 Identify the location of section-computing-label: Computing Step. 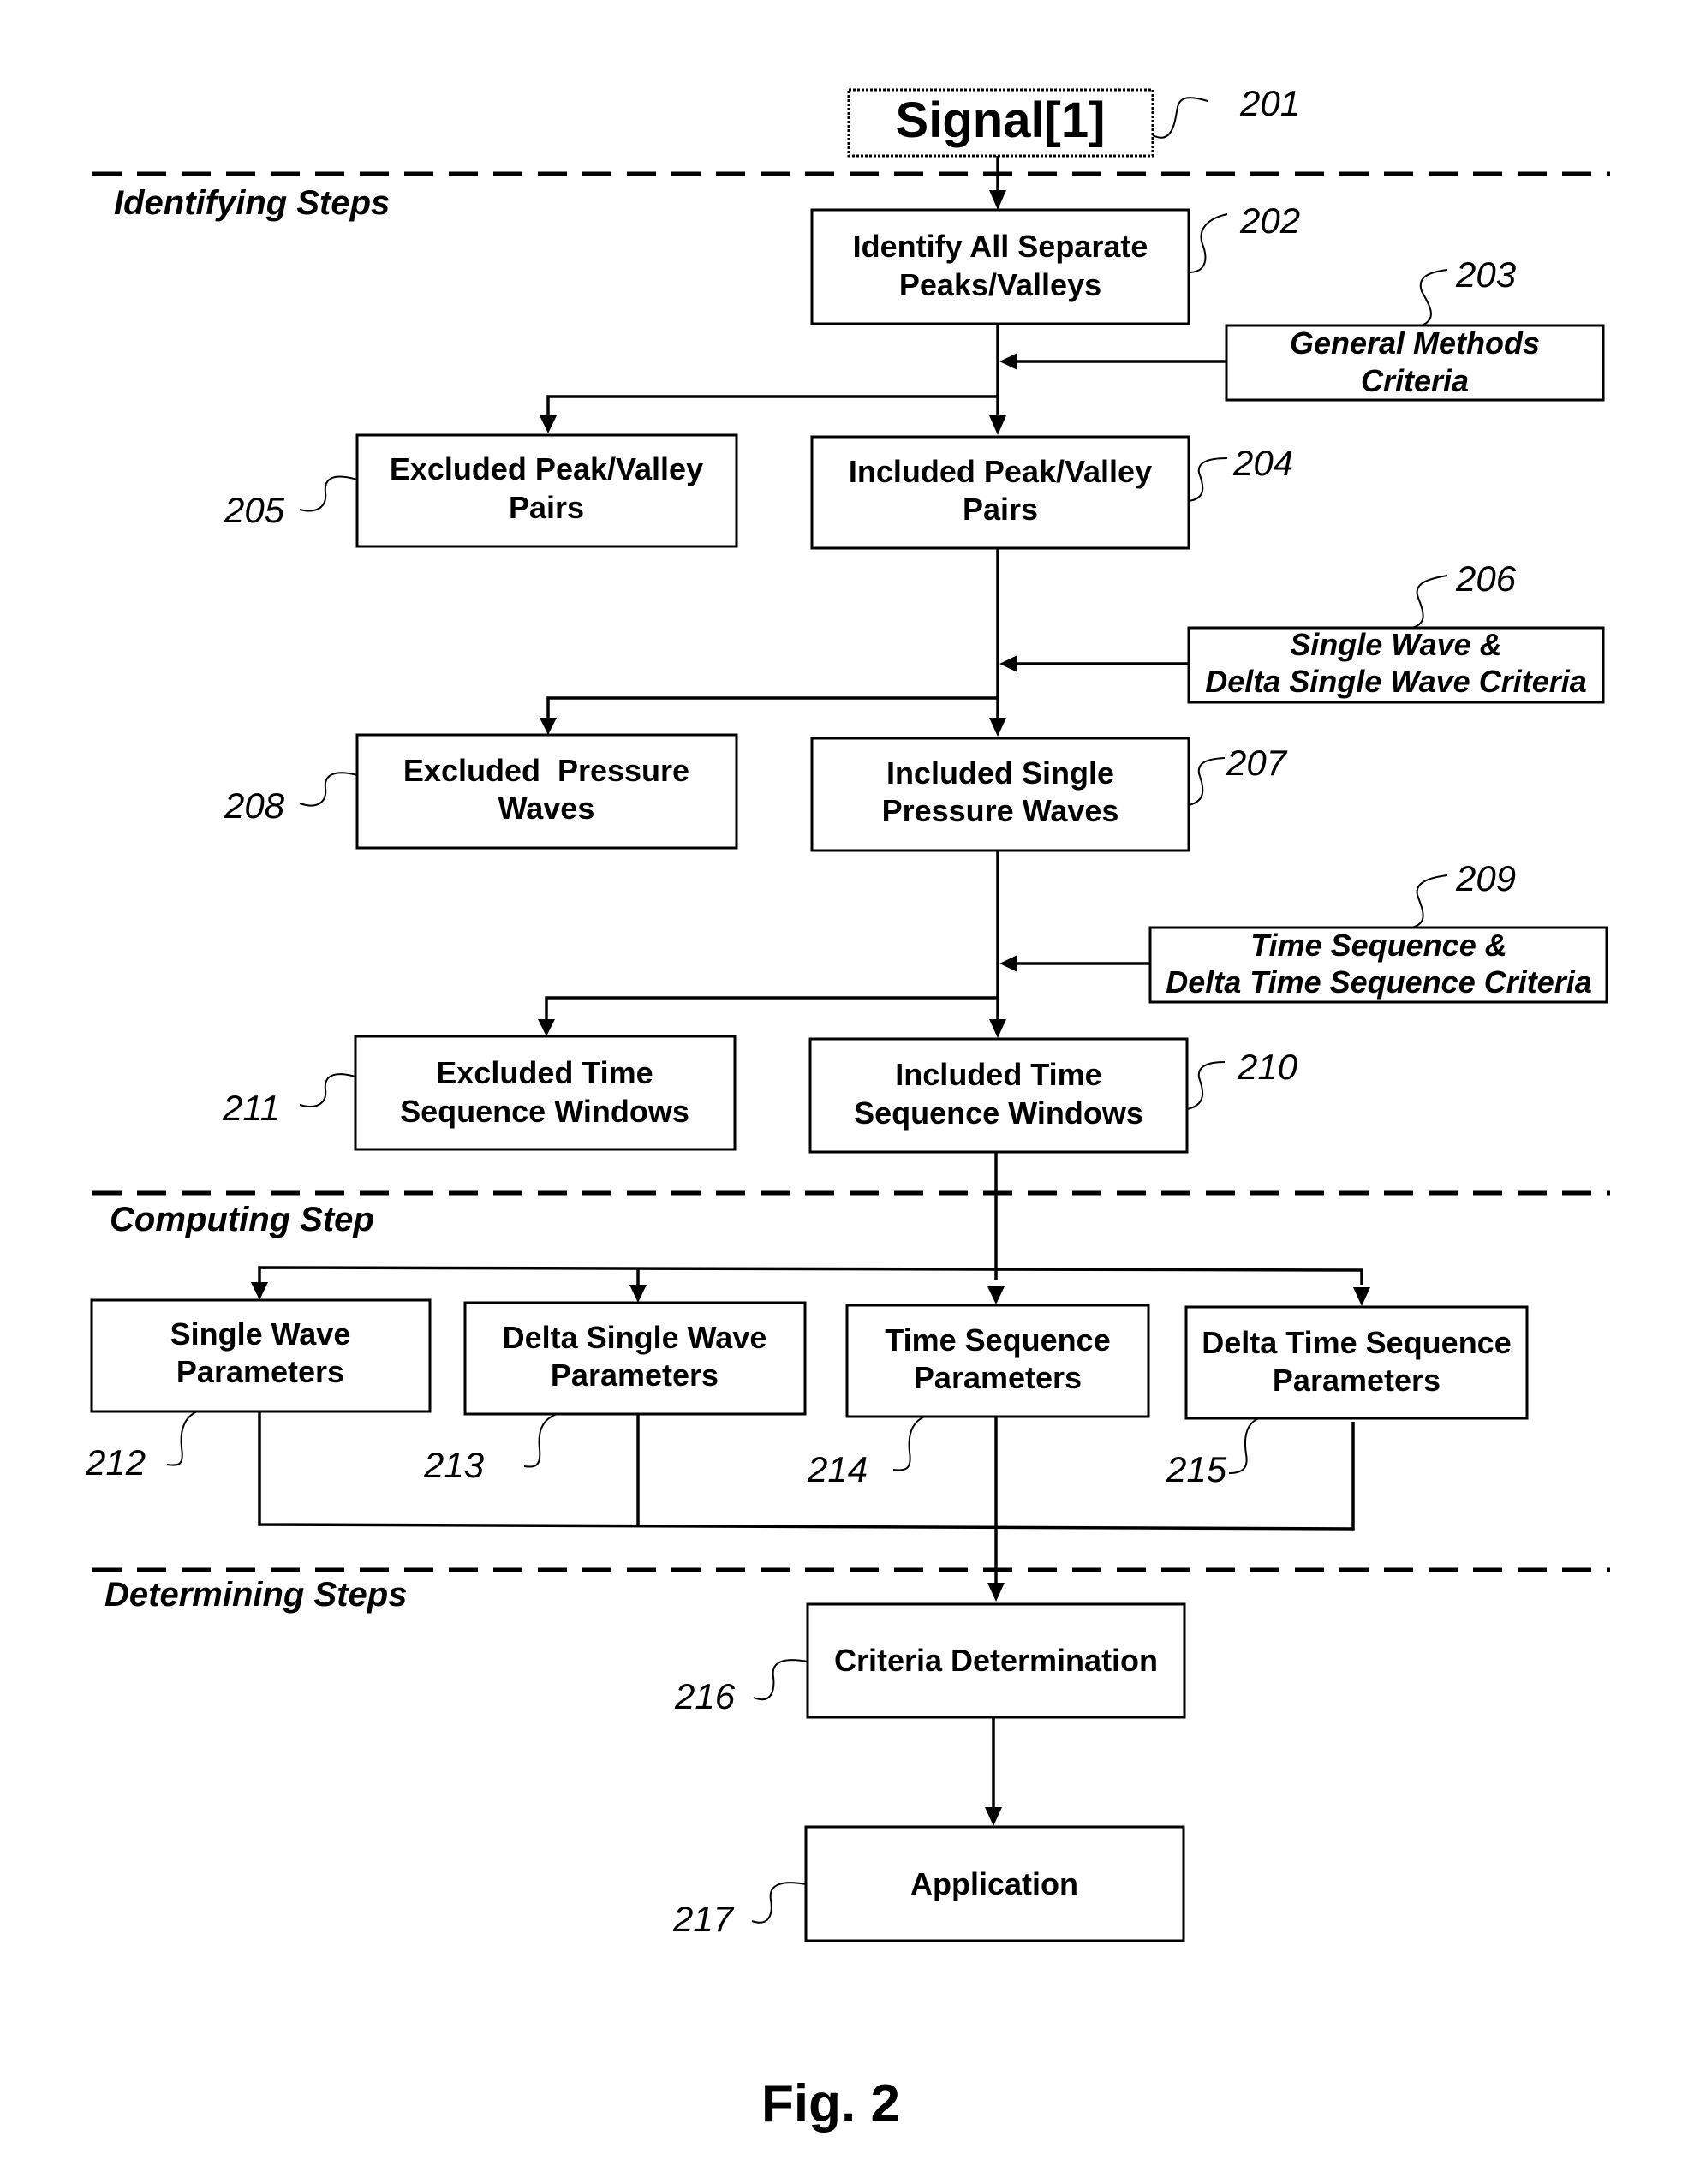
(242, 1219).